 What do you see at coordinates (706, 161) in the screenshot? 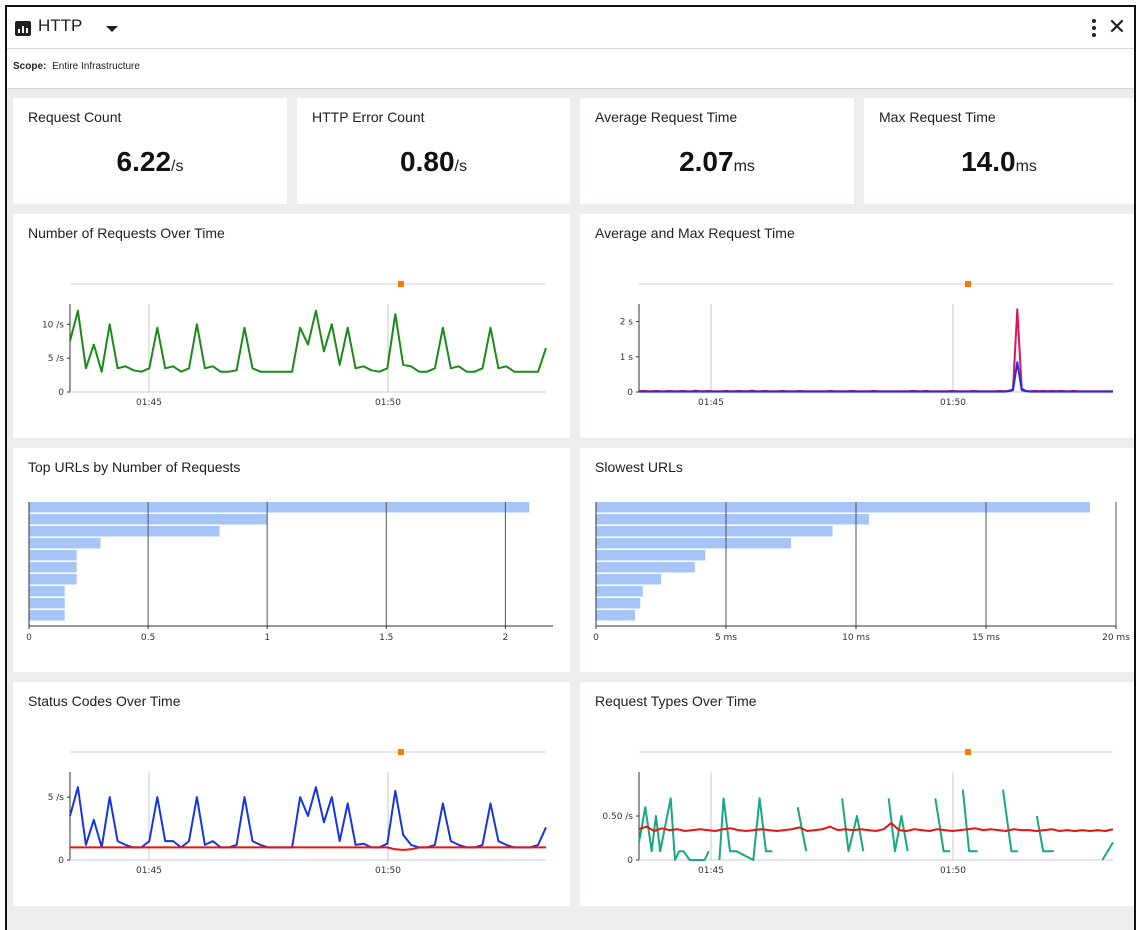
I see `kpi-value: 2.07` at bounding box center [706, 161].